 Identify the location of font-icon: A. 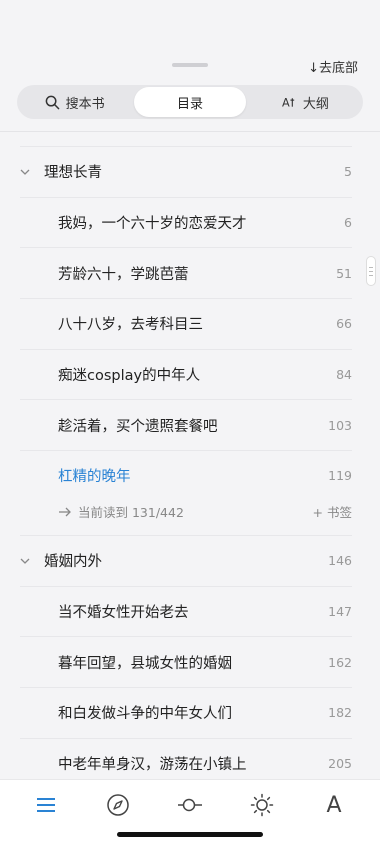
(334, 805).